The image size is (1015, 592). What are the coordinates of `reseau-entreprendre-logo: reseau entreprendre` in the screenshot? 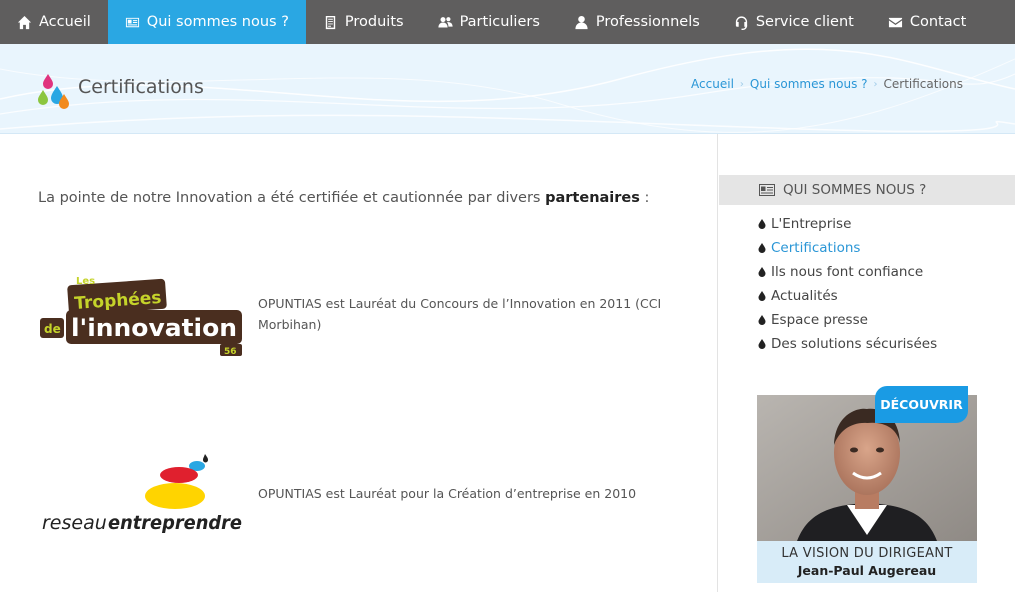 It's located at (142, 494).